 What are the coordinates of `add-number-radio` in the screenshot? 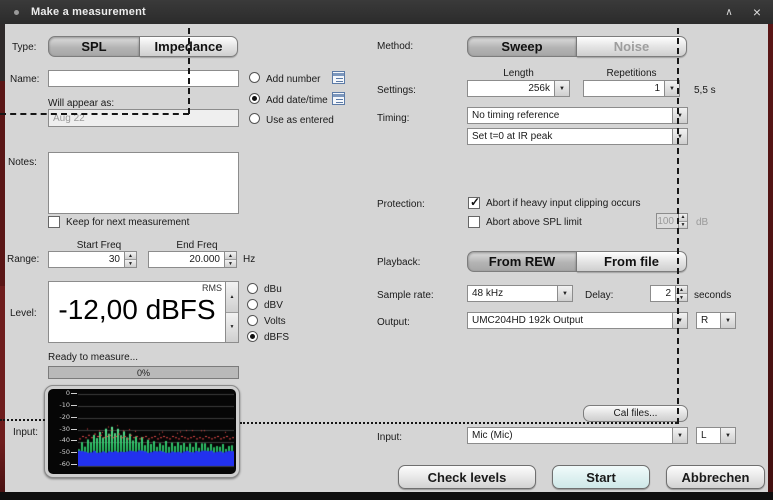 It's located at (254, 77).